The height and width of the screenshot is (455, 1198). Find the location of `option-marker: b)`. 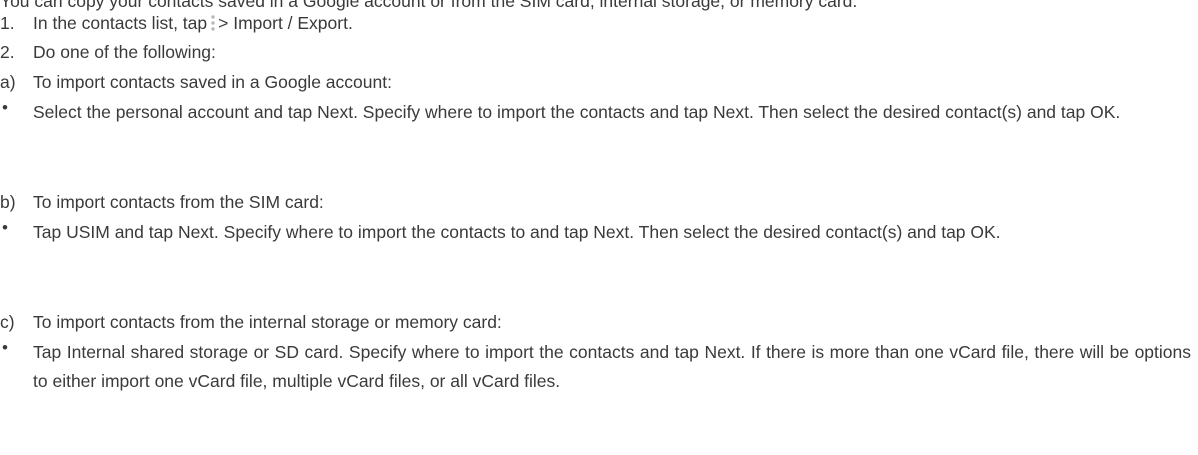

option-marker: b) is located at coordinates (8, 202).